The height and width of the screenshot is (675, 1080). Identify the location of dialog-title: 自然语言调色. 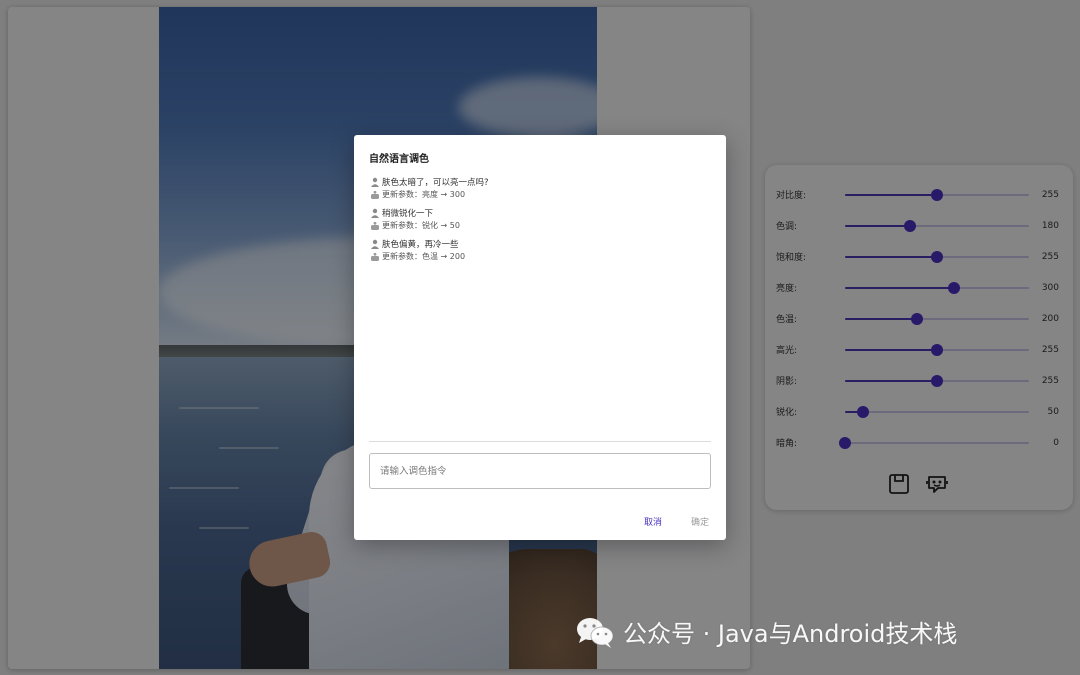
(399, 159).